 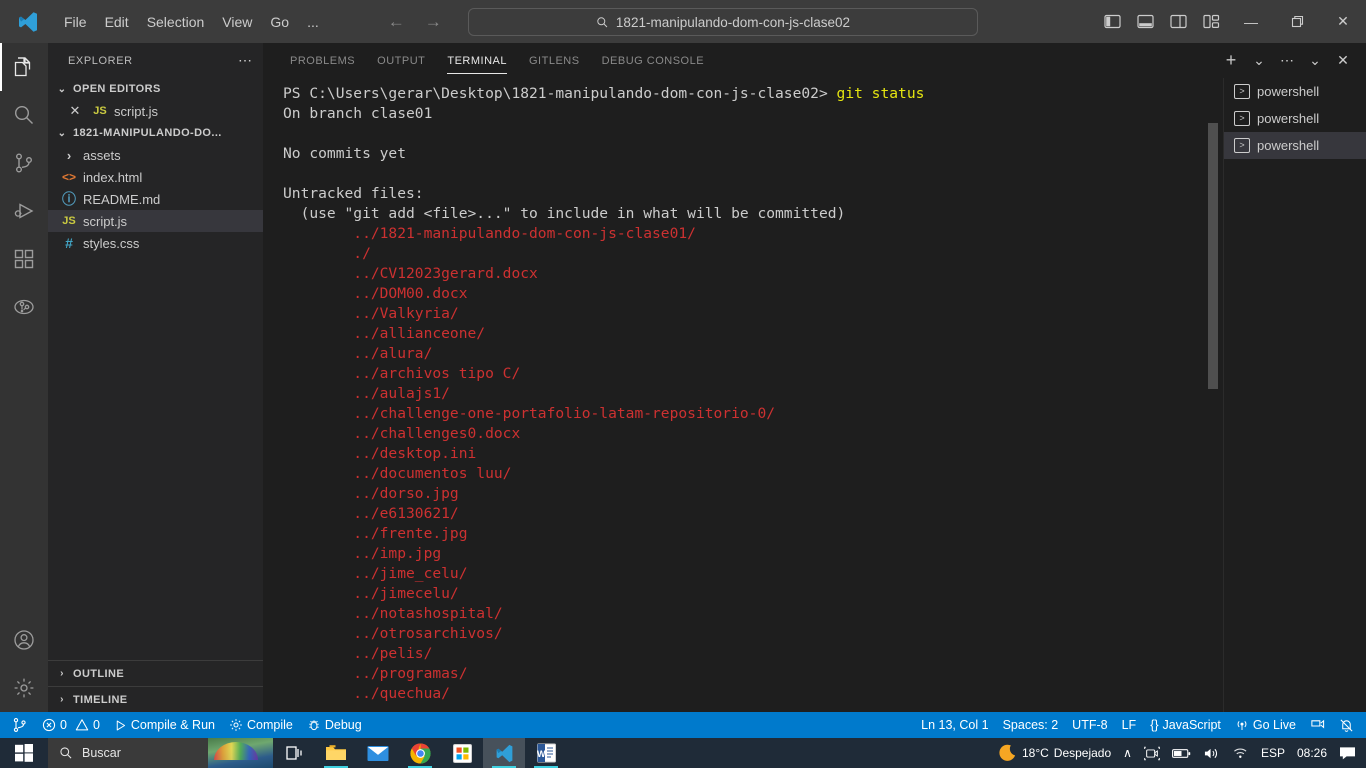 What do you see at coordinates (420, 753) in the screenshot?
I see `chrome-icon` at bounding box center [420, 753].